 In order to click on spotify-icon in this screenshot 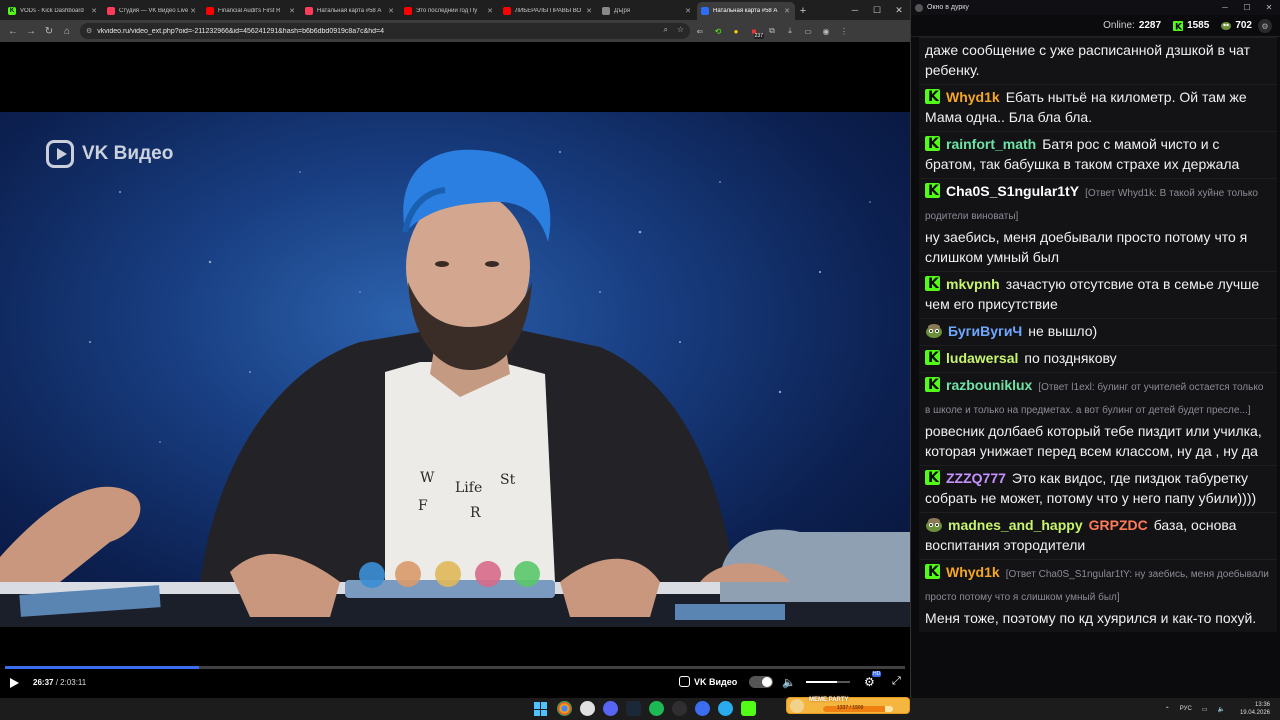, I will do `click(656, 708)`.